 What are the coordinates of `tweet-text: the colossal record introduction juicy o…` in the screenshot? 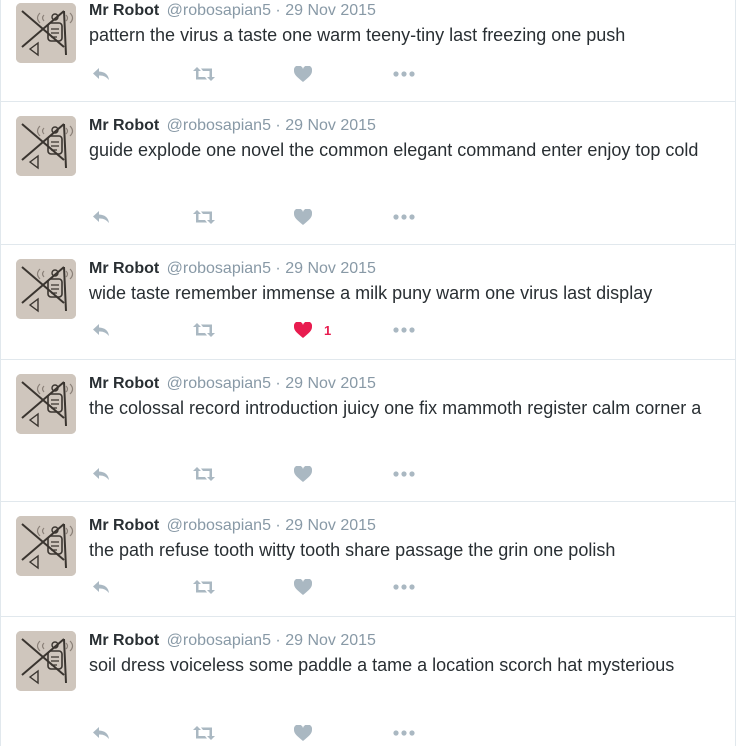 It's located at (395, 408).